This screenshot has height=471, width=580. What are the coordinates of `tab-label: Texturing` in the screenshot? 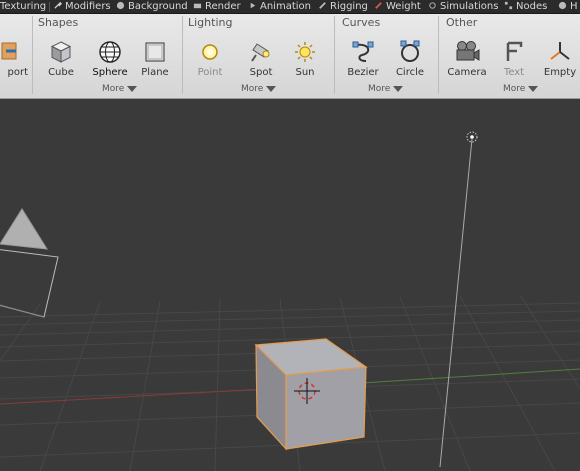 It's located at (23, 6).